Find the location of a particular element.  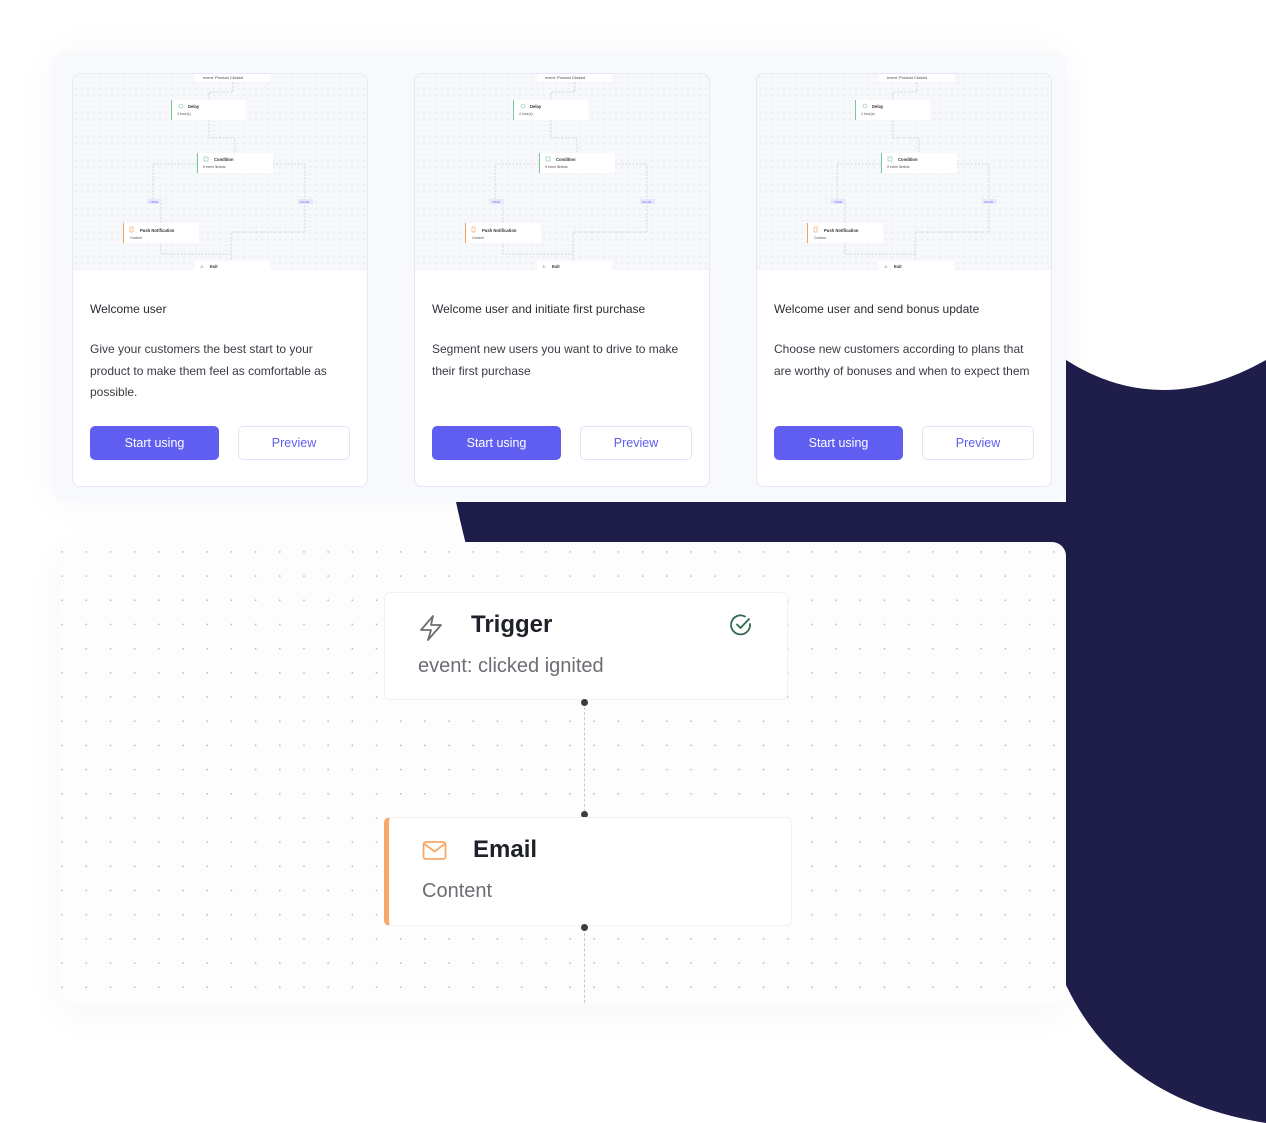

trigger-title: Trigger is located at coordinates (512, 624).